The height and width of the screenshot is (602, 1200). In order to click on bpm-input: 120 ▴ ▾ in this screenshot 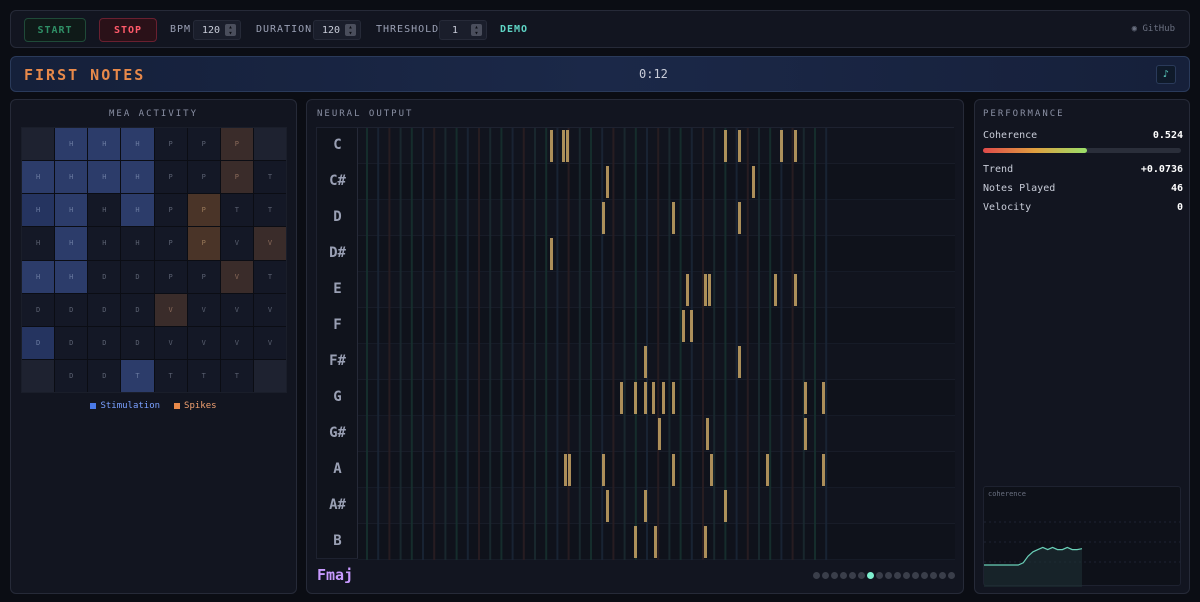, I will do `click(217, 30)`.